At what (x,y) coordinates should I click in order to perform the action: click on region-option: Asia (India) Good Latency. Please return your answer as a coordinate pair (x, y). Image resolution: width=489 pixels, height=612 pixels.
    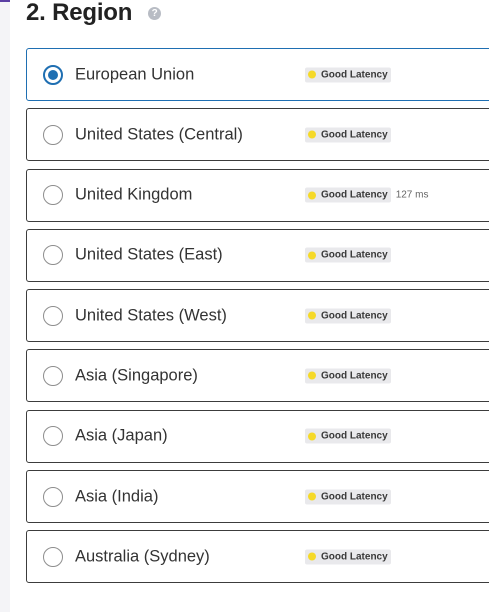
    Looking at the image, I should click on (257, 497).